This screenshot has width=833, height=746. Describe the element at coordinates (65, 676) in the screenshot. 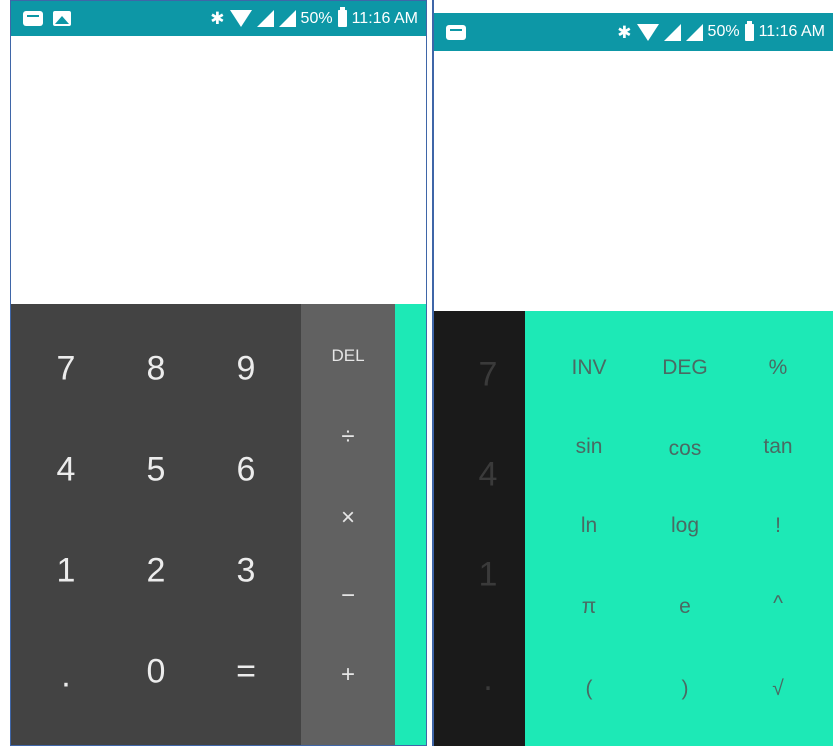

I see `key-decimal: .` at that location.